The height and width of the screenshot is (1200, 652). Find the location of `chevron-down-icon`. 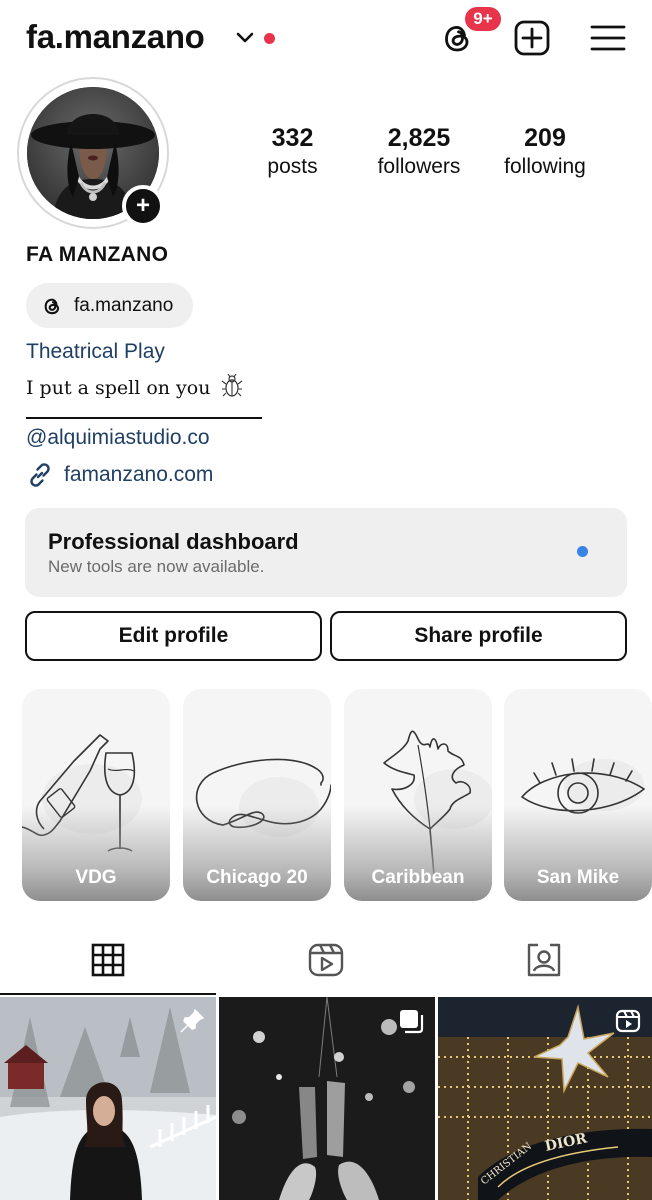

chevron-down-icon is located at coordinates (245, 38).